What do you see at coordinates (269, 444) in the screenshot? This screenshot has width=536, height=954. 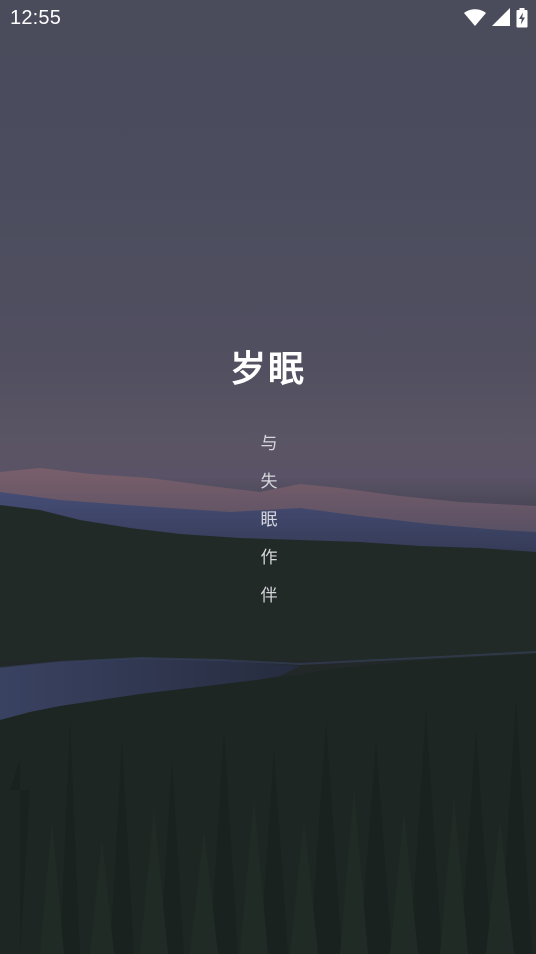 I see `slogan-char: 与` at bounding box center [269, 444].